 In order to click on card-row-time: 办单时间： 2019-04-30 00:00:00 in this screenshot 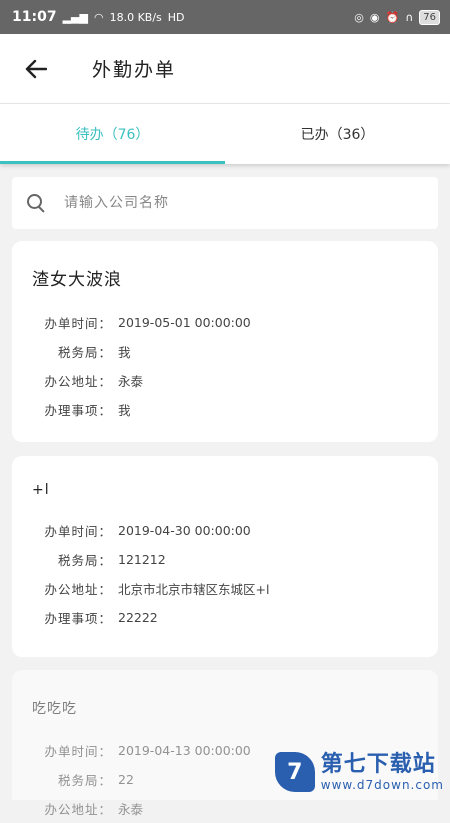, I will do `click(235, 530)`.